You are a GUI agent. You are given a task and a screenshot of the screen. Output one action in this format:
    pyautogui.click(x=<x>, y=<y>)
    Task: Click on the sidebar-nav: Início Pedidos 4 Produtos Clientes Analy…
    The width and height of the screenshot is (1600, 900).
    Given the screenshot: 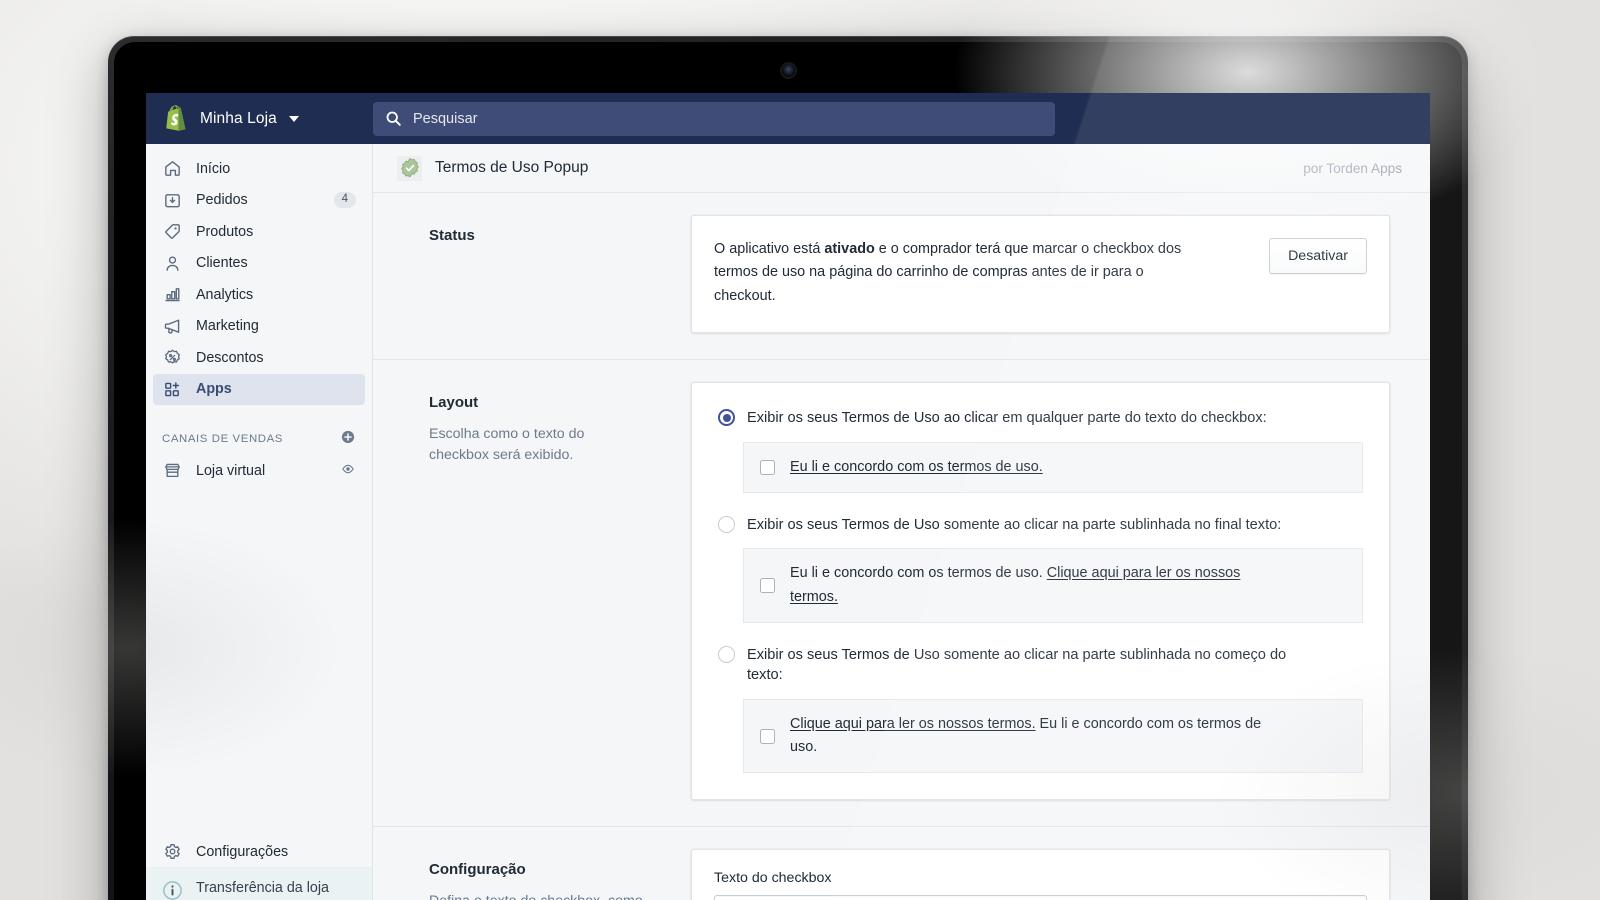 What is the action you would take?
    pyautogui.click(x=259, y=522)
    